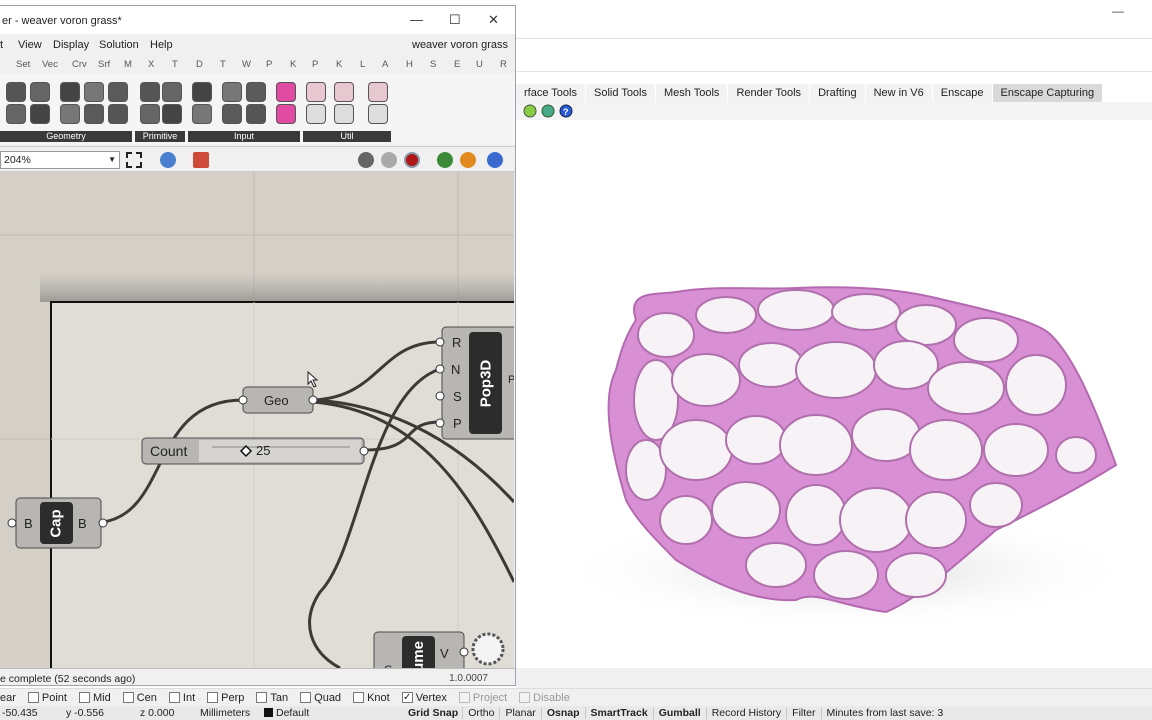 This screenshot has height=720, width=1152. I want to click on rhino-tab: Solid Tools, so click(620, 93).